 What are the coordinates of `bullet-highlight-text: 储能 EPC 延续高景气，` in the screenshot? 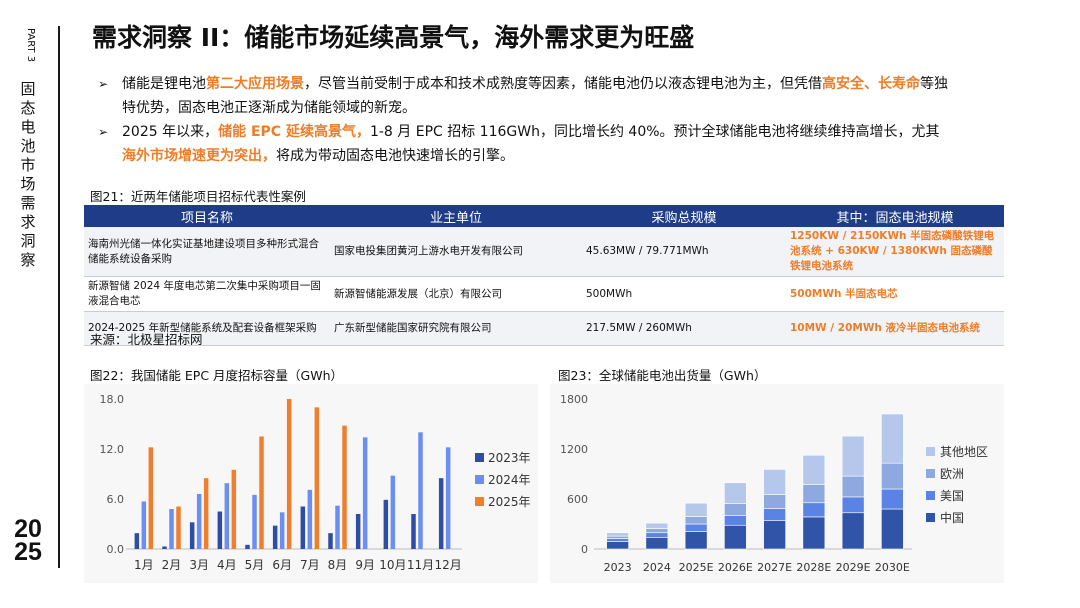 It's located at (294, 132).